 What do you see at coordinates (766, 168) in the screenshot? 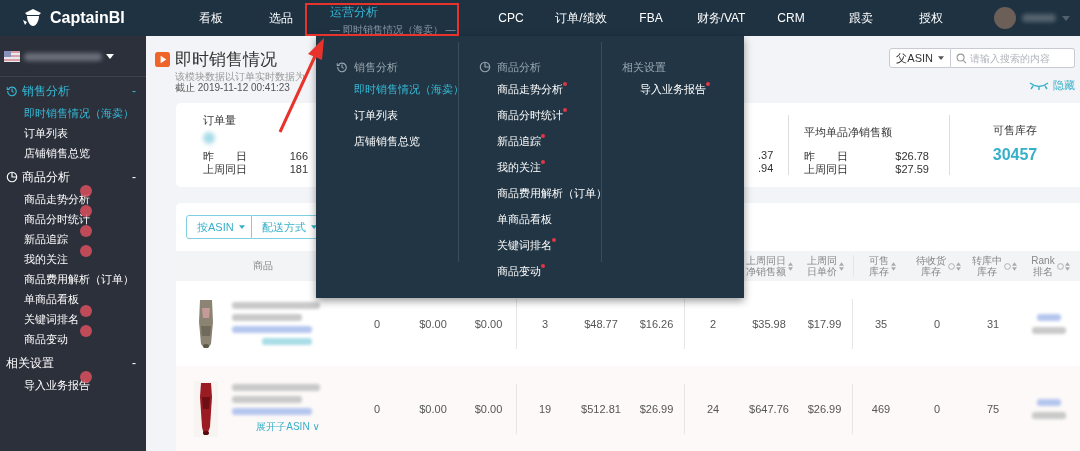
I see `stat-row-value: .94` at bounding box center [766, 168].